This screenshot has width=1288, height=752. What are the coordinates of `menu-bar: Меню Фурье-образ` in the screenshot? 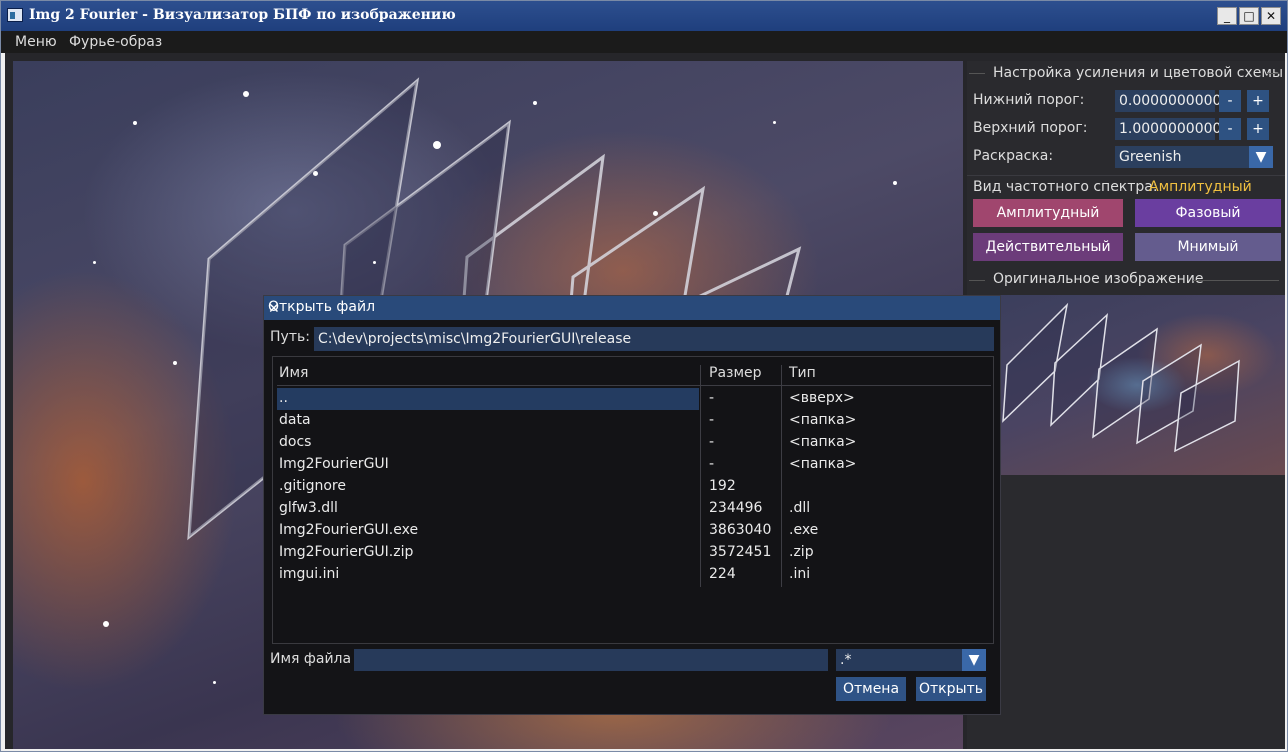 It's located at (644, 42).